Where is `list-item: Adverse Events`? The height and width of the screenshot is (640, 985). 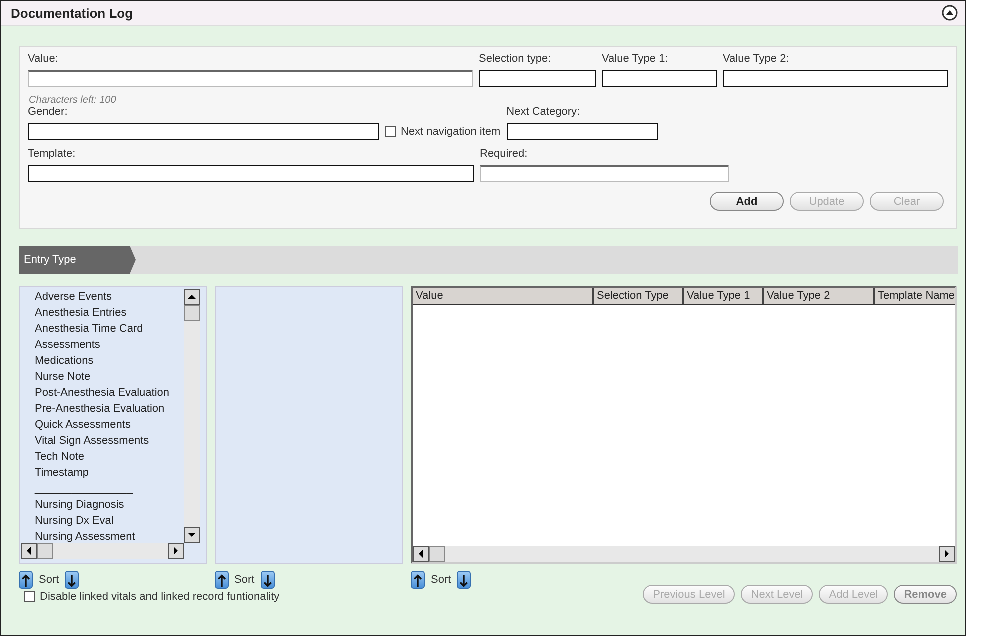
list-item: Adverse Events is located at coordinates (73, 297).